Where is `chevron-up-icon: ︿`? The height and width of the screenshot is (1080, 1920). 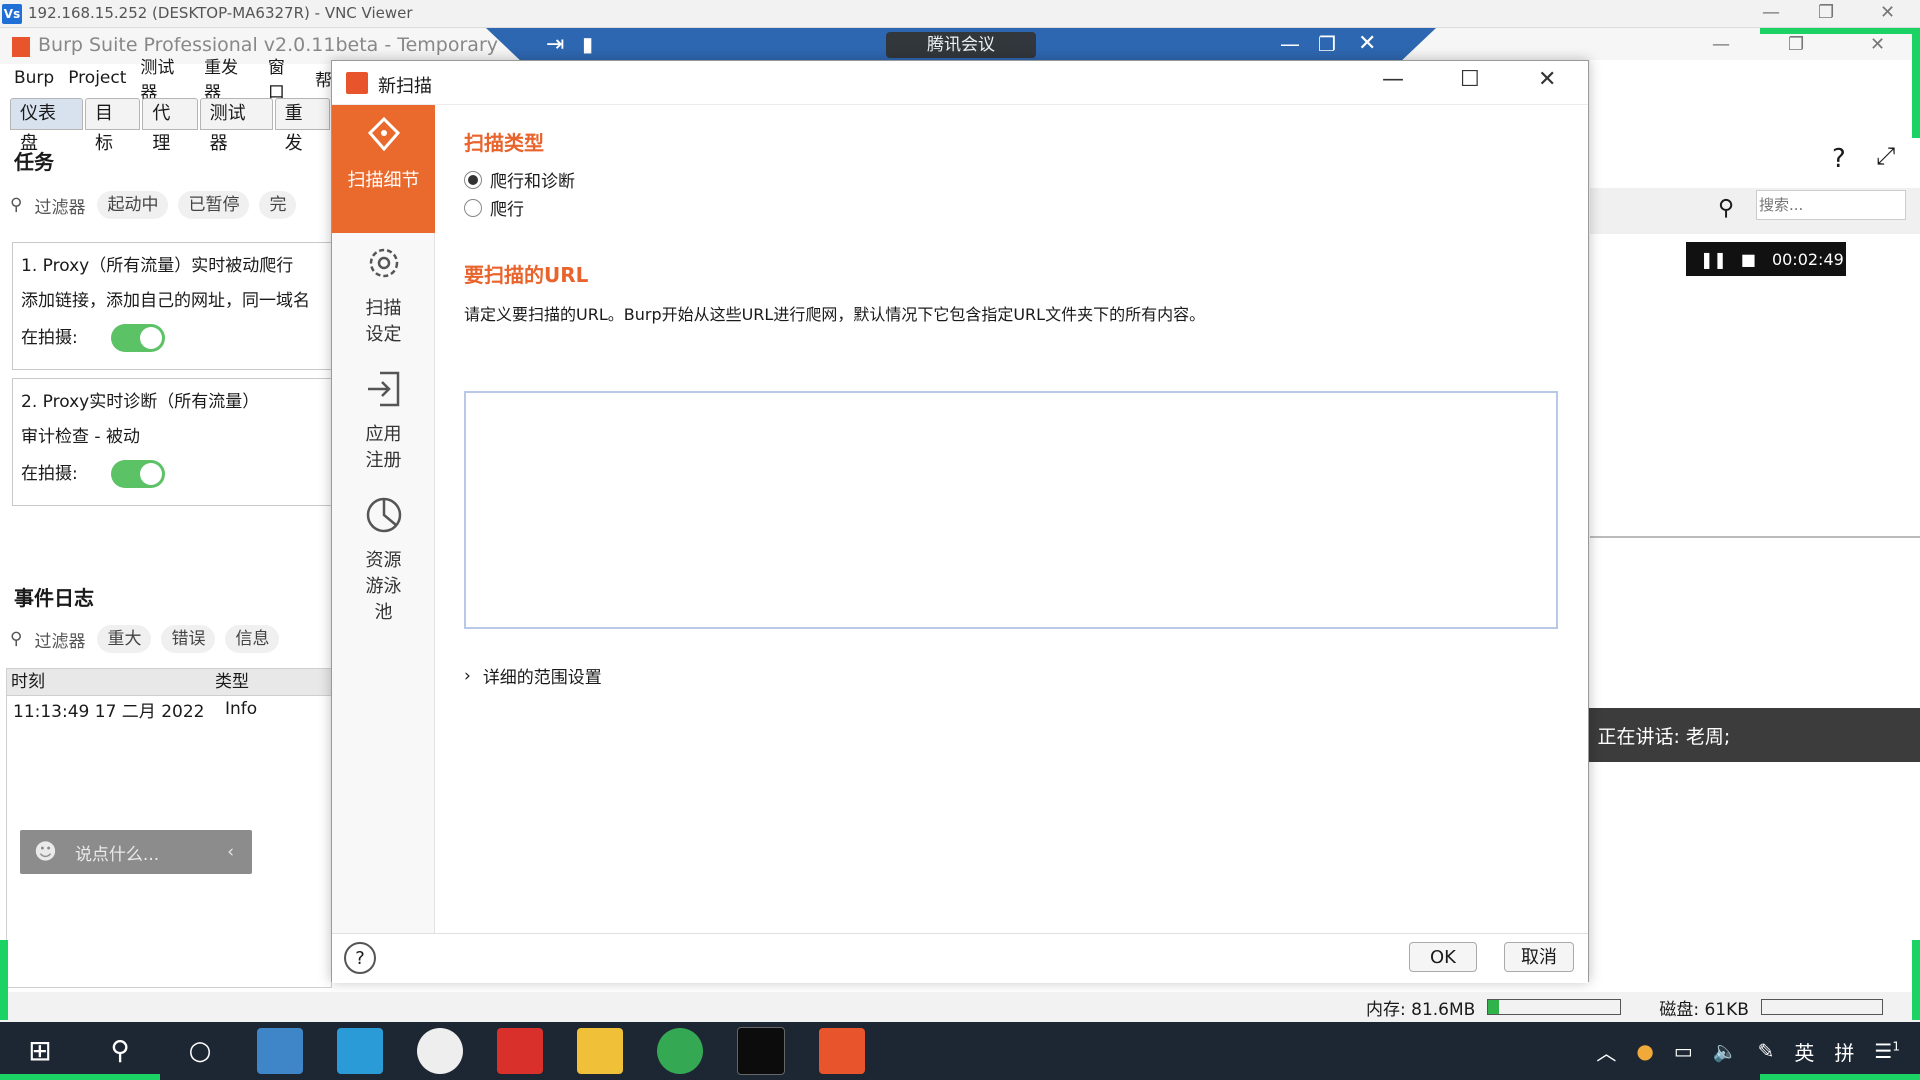 chevron-up-icon: ︿ is located at coordinates (1606, 1051).